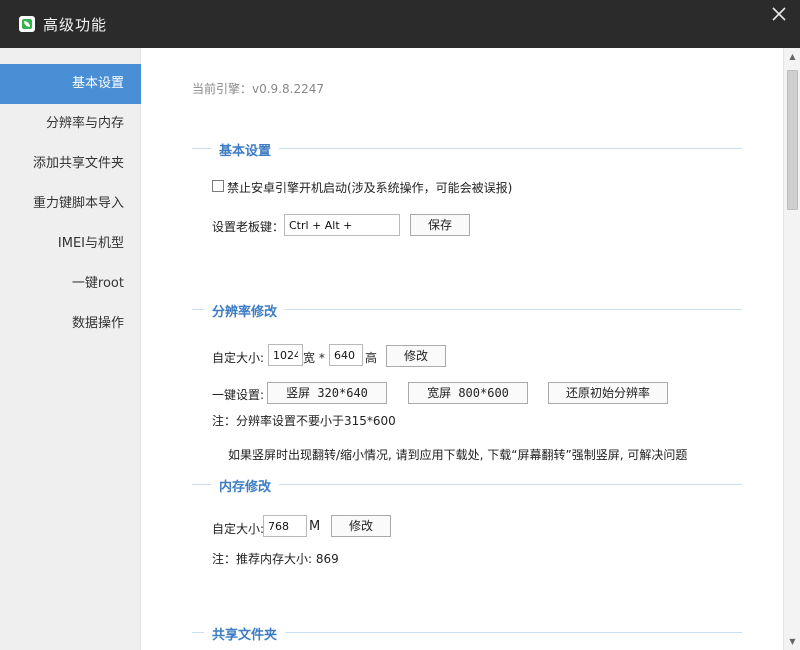 The height and width of the screenshot is (650, 800). What do you see at coordinates (238, 358) in the screenshot?
I see `resolution-custom-label: 自定大小:` at bounding box center [238, 358].